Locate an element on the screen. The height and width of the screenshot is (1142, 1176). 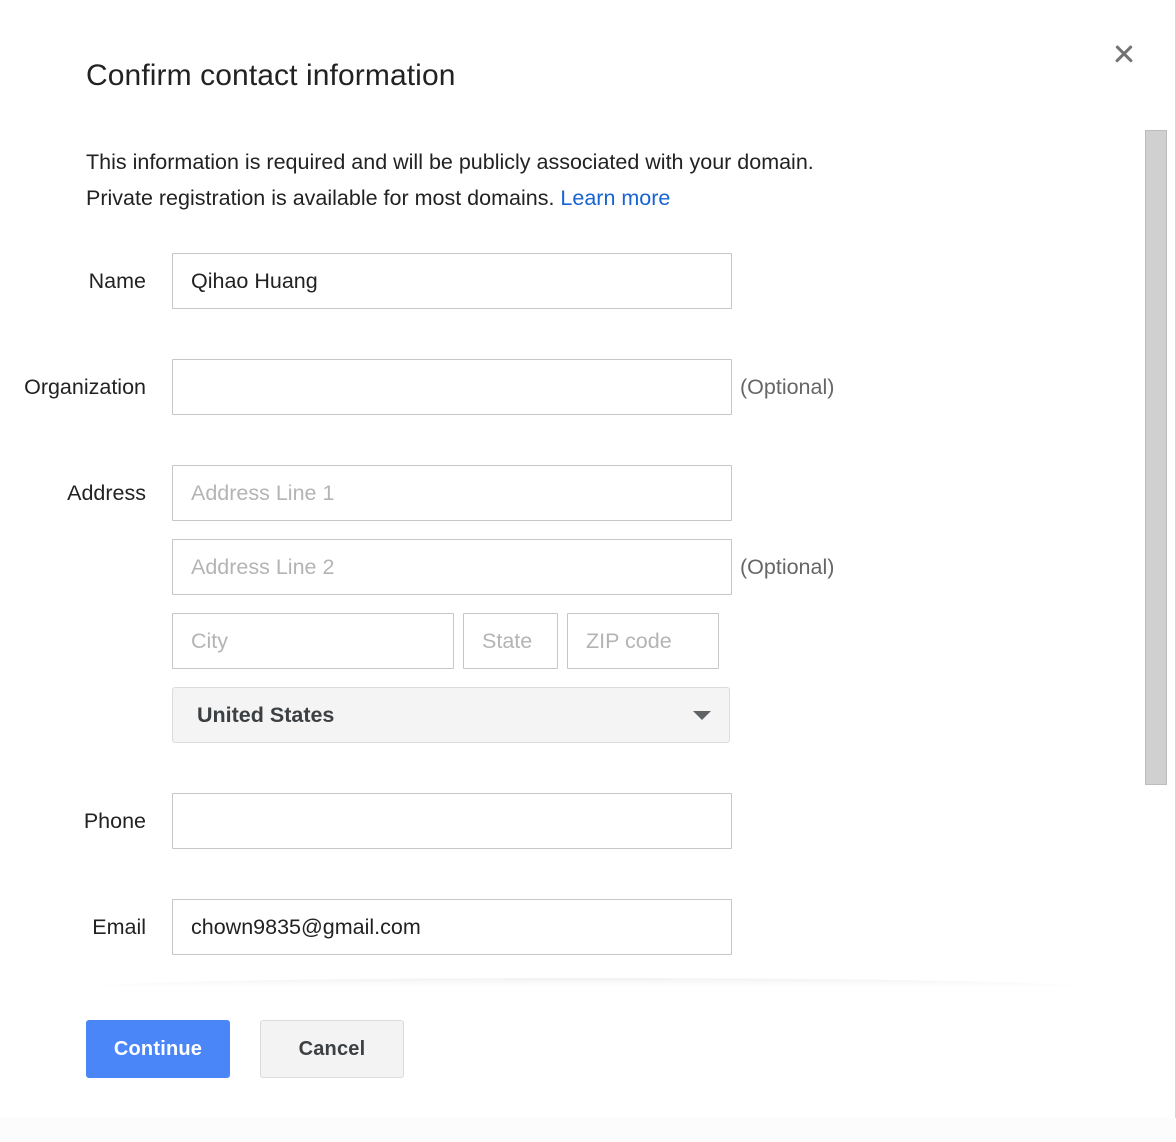
address-line2-optional-note: (Optional) is located at coordinates (787, 567).